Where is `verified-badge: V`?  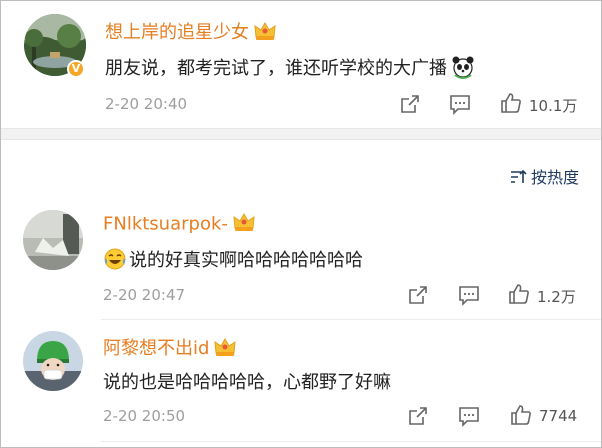
verified-badge: V is located at coordinates (76, 69).